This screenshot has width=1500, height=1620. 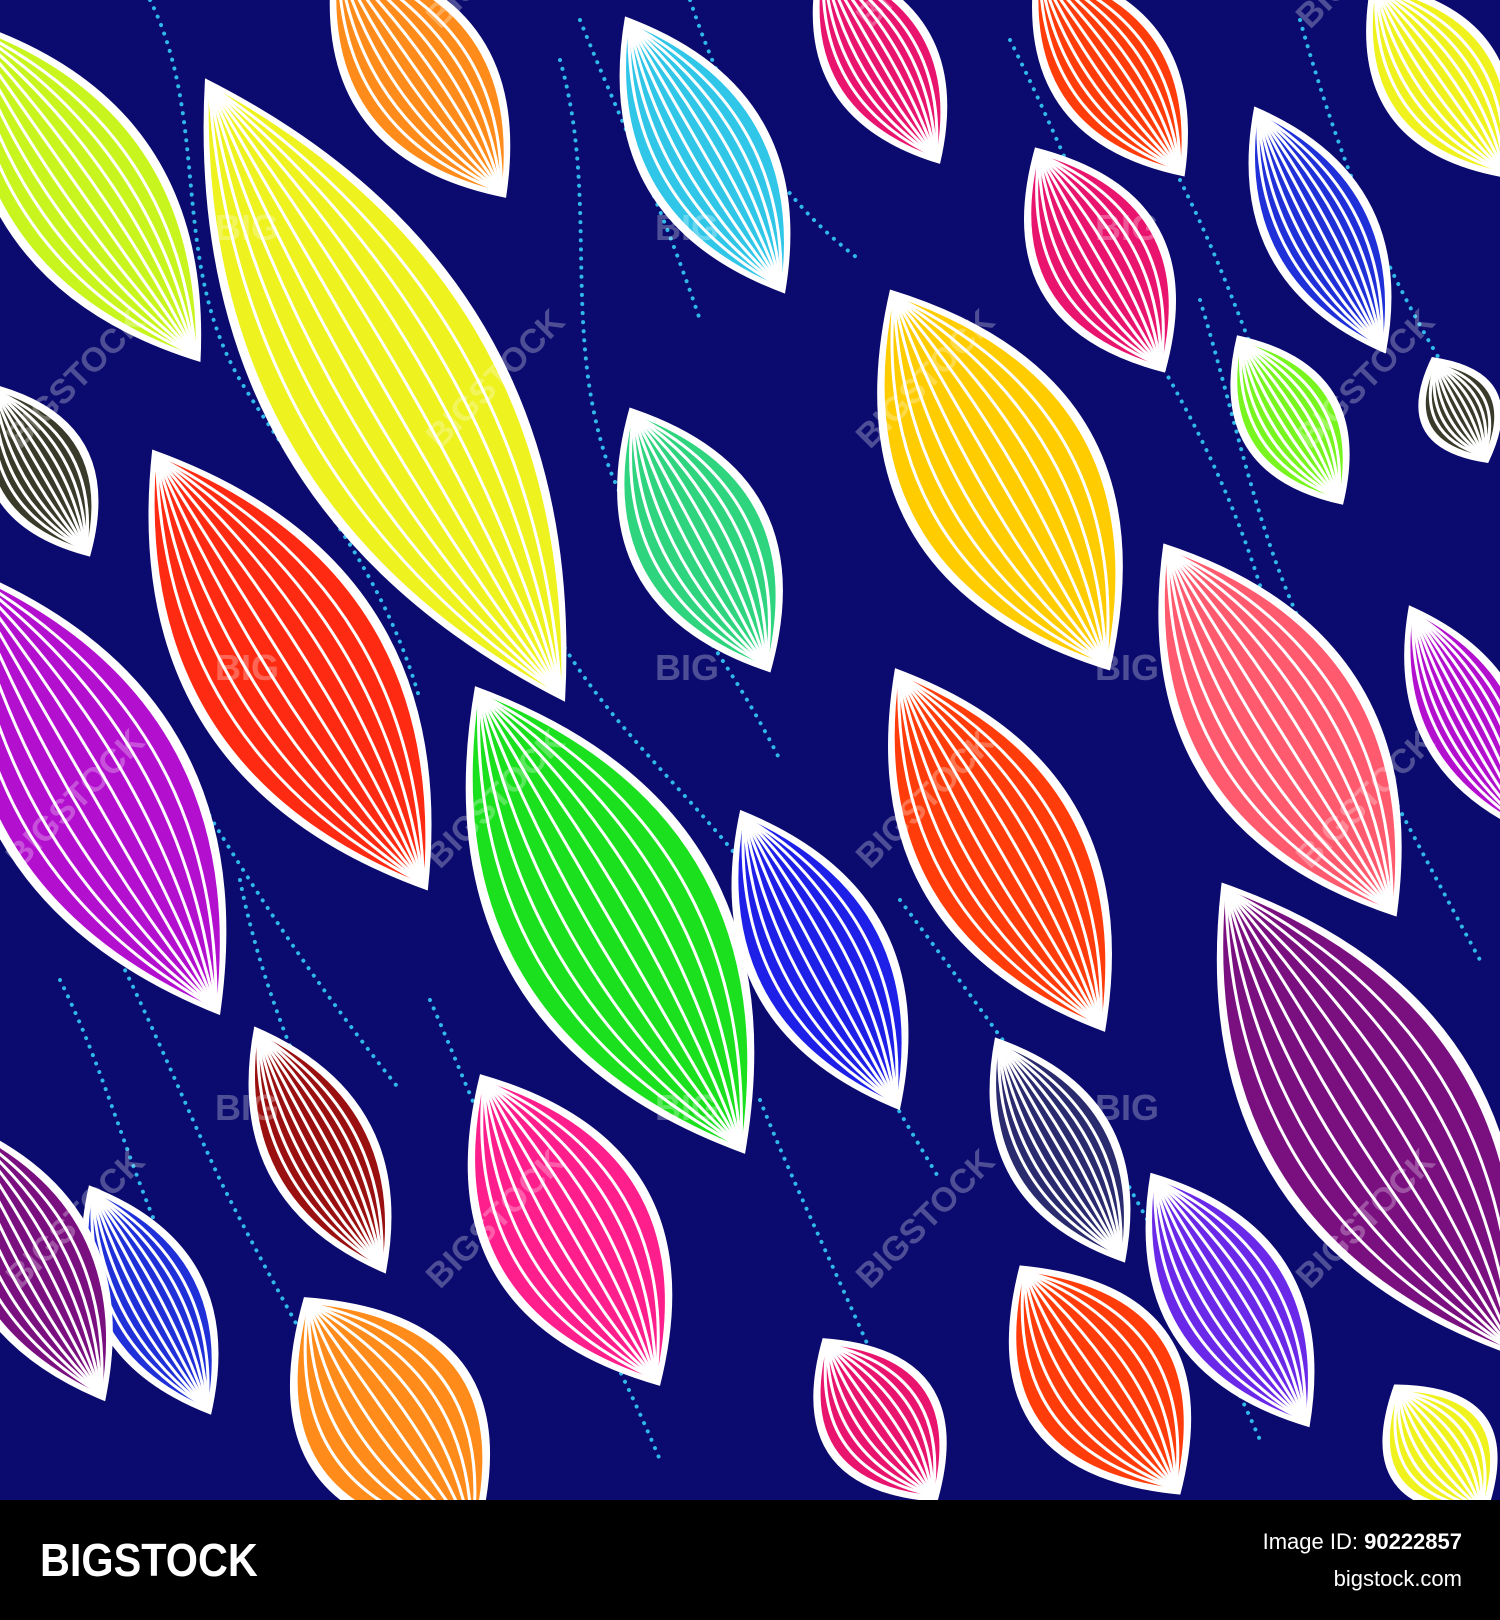 I want to click on image-id-label: Image ID: 90222857, so click(x=1362, y=1542).